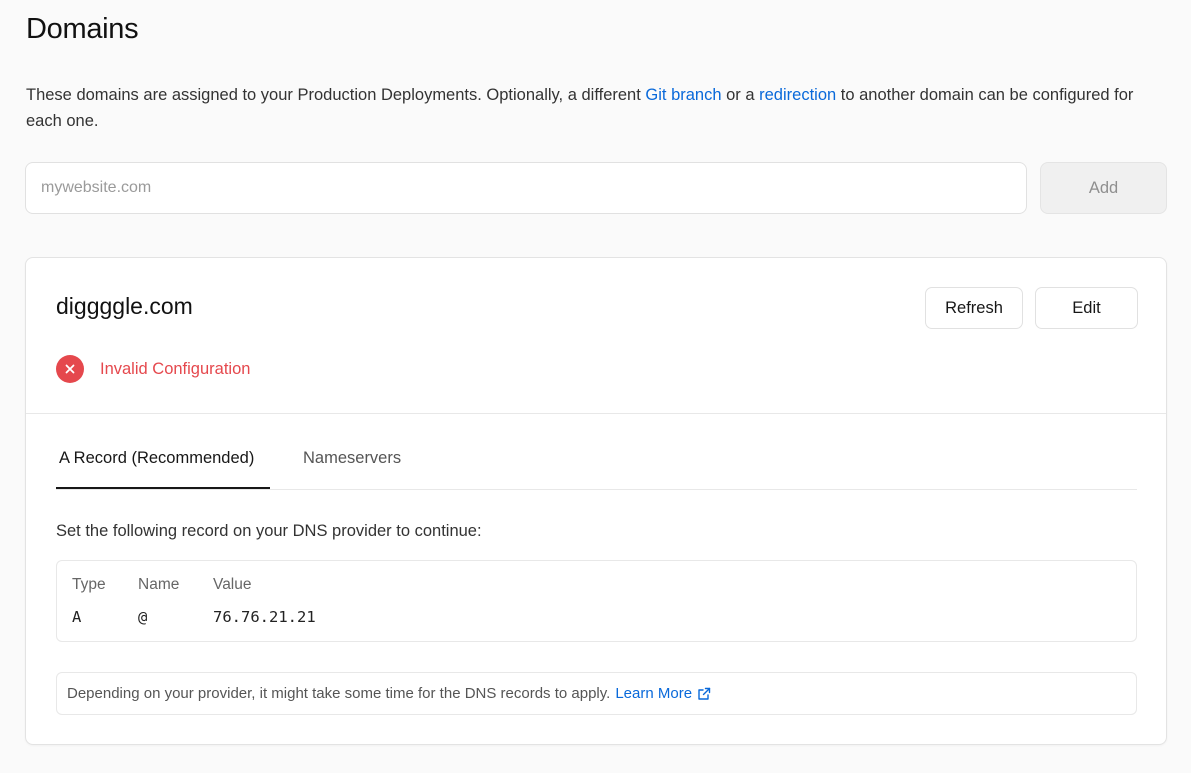  What do you see at coordinates (596, 601) in the screenshot?
I see `dns-record-table: Type Name Value A @ 76.76.21.21` at bounding box center [596, 601].